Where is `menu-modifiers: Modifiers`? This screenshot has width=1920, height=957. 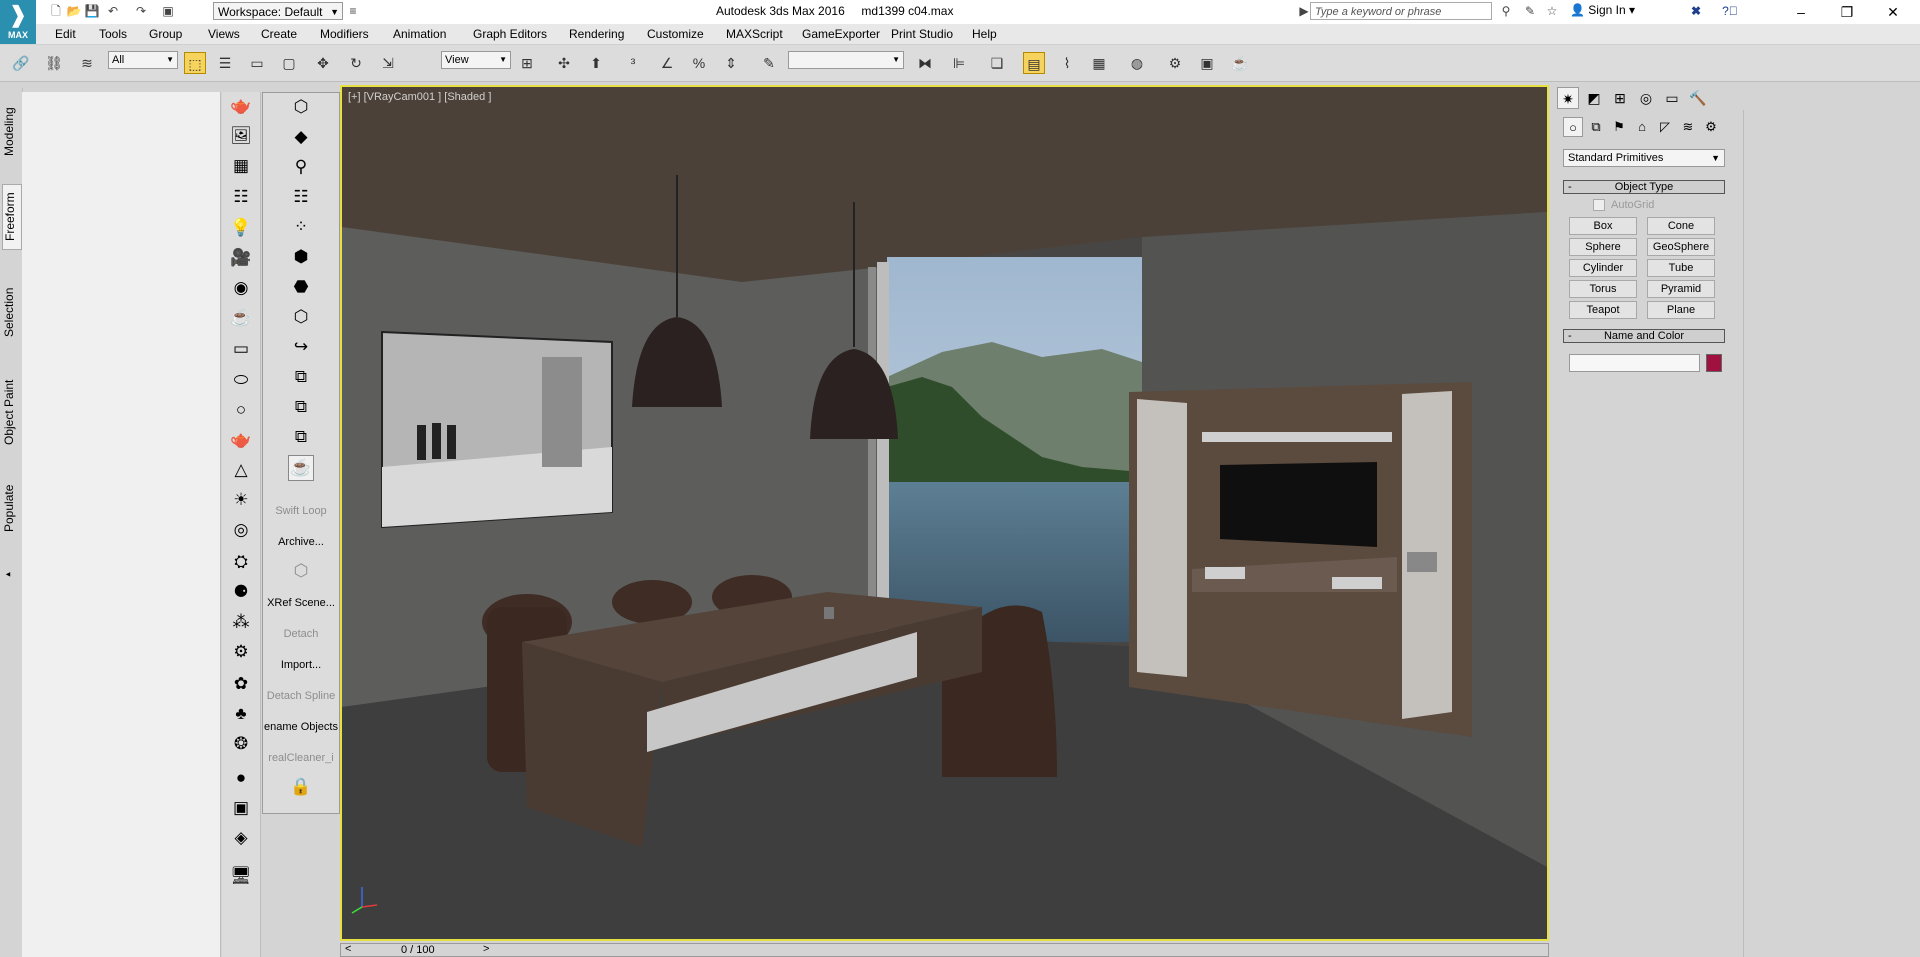 menu-modifiers: Modifiers is located at coordinates (344, 34).